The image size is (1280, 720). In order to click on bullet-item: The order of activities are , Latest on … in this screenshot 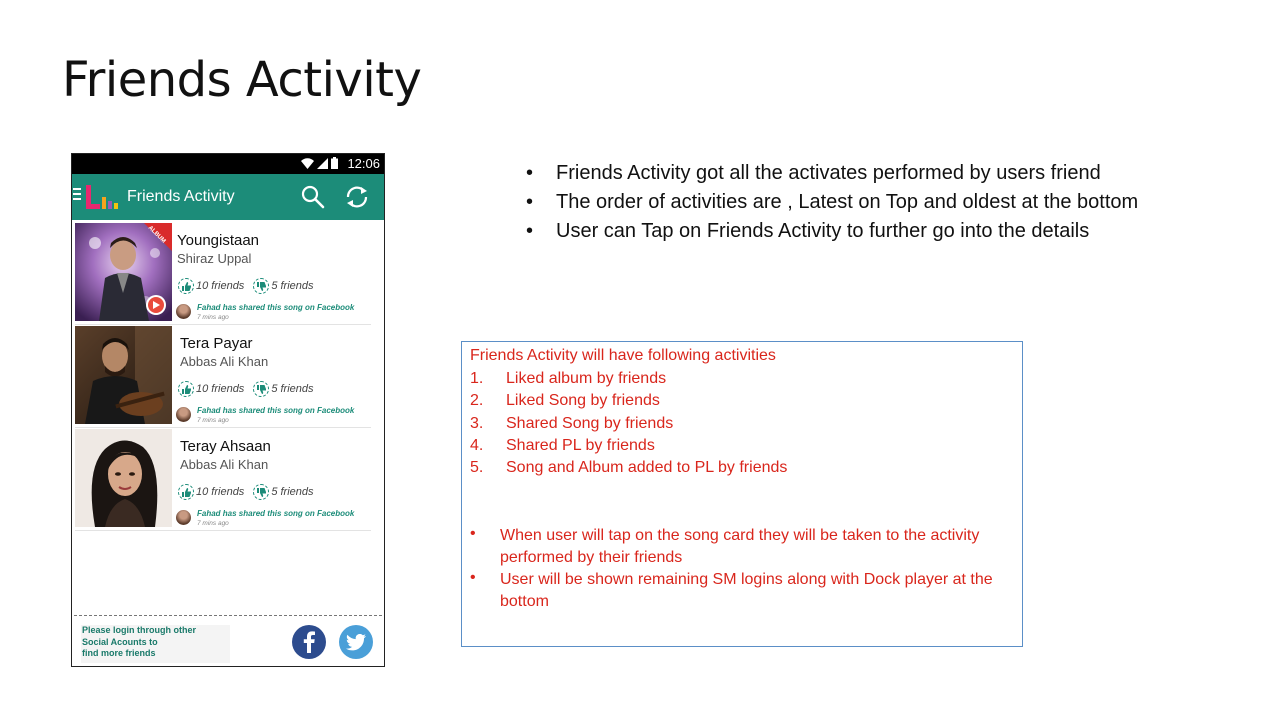, I will do `click(832, 205)`.